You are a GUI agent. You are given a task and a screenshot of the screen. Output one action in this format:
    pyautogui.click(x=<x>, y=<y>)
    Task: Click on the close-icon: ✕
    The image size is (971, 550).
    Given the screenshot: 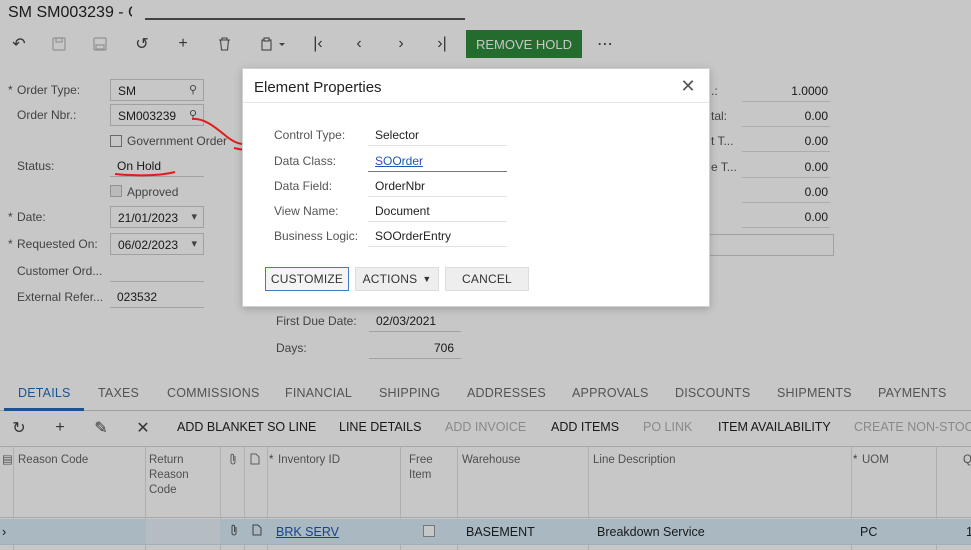 What is the action you would take?
    pyautogui.click(x=688, y=86)
    